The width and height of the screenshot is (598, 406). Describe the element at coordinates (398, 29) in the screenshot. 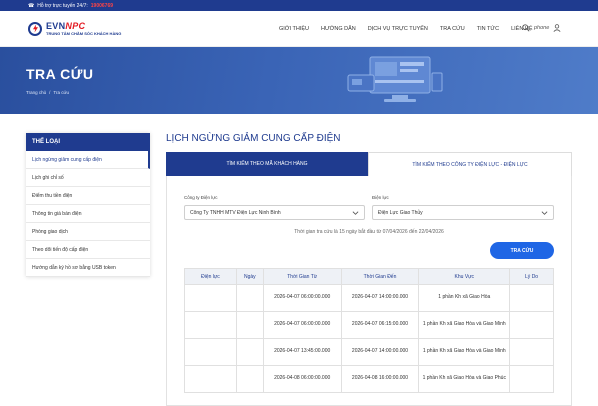

I see `nav-item-online-services: DỊCH VỤ TRỰC TUYẾN` at that location.